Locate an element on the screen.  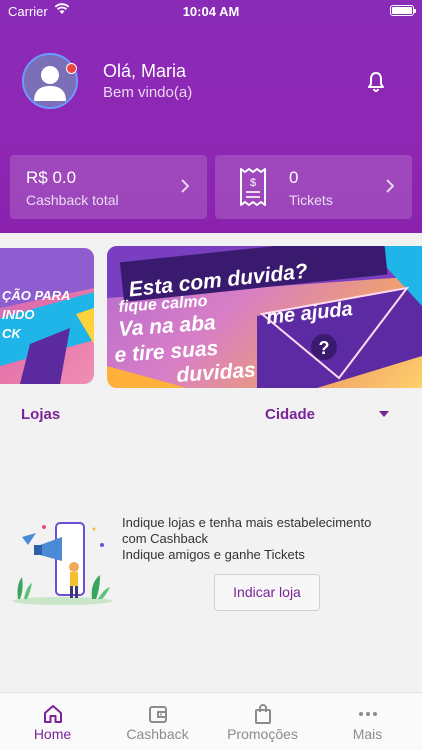
nav-mais-label: Mais is located at coordinates (367, 734).